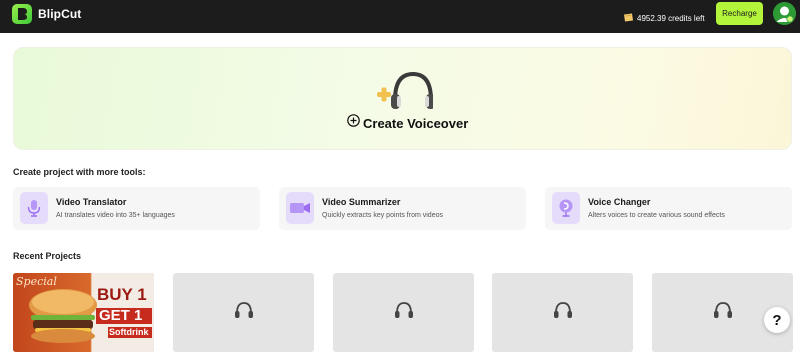 The image size is (800, 354). I want to click on blipcut-logo-icon, so click(22, 14).